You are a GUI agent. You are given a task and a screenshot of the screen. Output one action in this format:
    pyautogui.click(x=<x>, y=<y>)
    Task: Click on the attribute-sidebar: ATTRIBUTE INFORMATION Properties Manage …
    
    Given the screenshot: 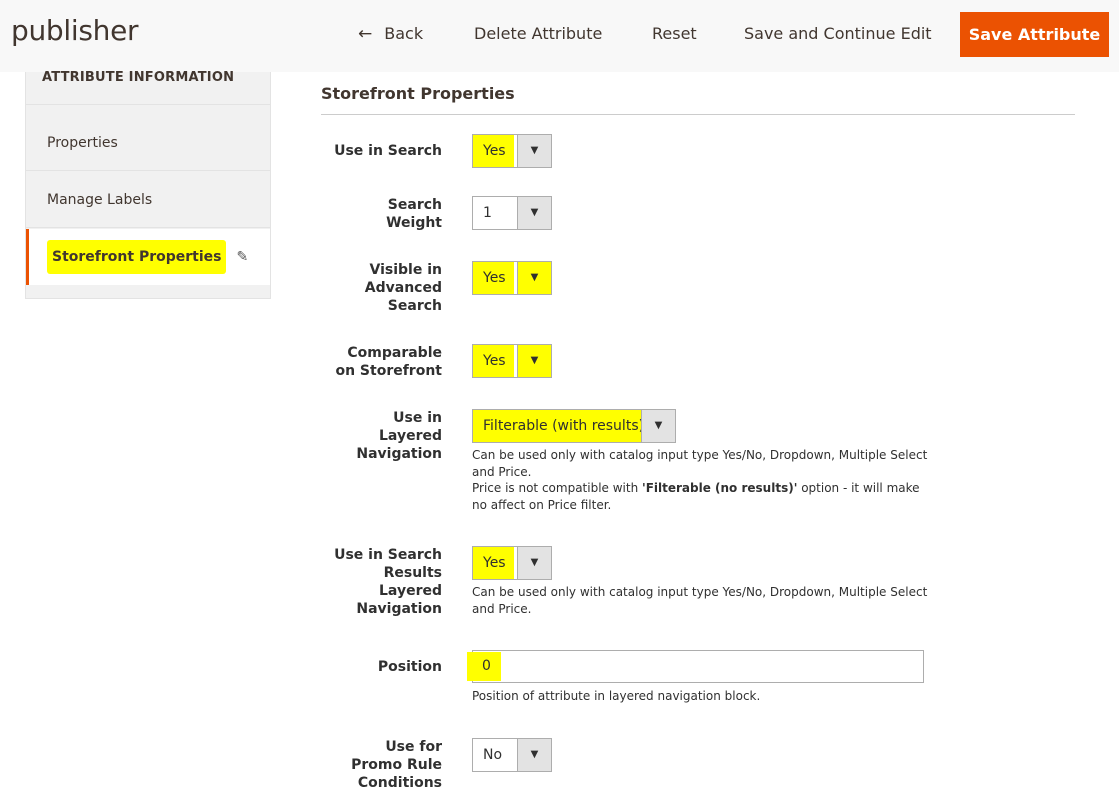 What is the action you would take?
    pyautogui.click(x=148, y=184)
    